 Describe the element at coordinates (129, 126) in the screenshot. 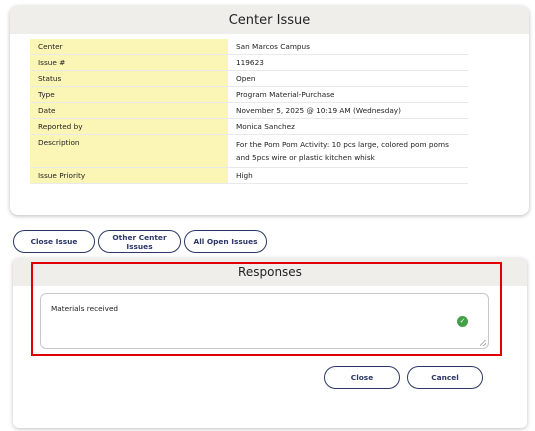

I see `field-label: Reported by` at that location.